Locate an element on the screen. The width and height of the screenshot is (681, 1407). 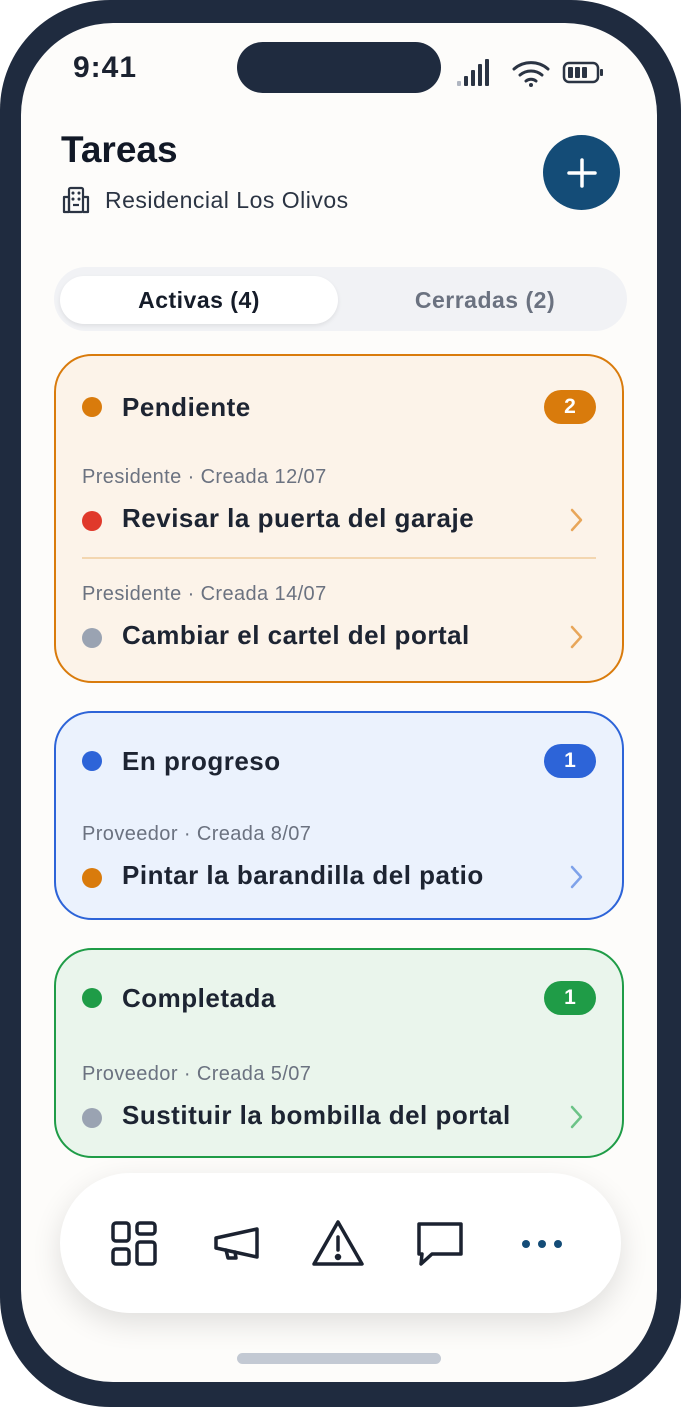
tab-active: Activas (4) is located at coordinates (199, 300).